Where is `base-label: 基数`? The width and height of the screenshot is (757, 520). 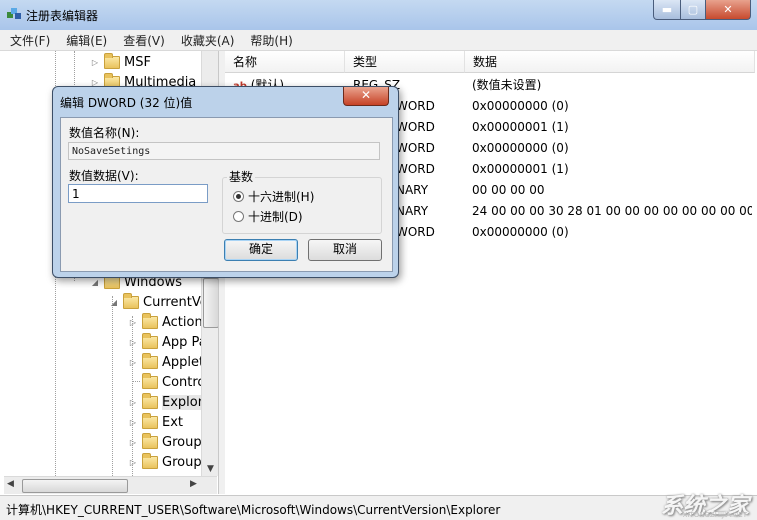 base-label: 基数 is located at coordinates (241, 176).